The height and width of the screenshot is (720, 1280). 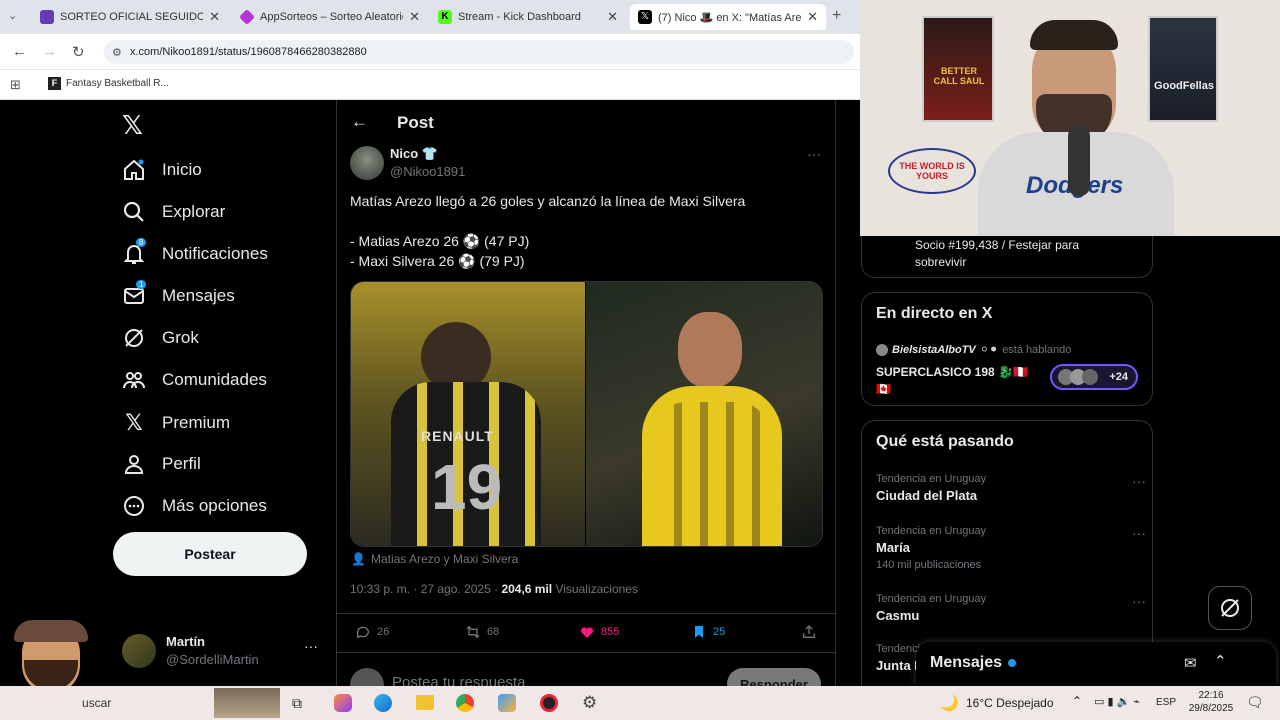 I want to click on reply-button: 26, so click(x=372, y=632).